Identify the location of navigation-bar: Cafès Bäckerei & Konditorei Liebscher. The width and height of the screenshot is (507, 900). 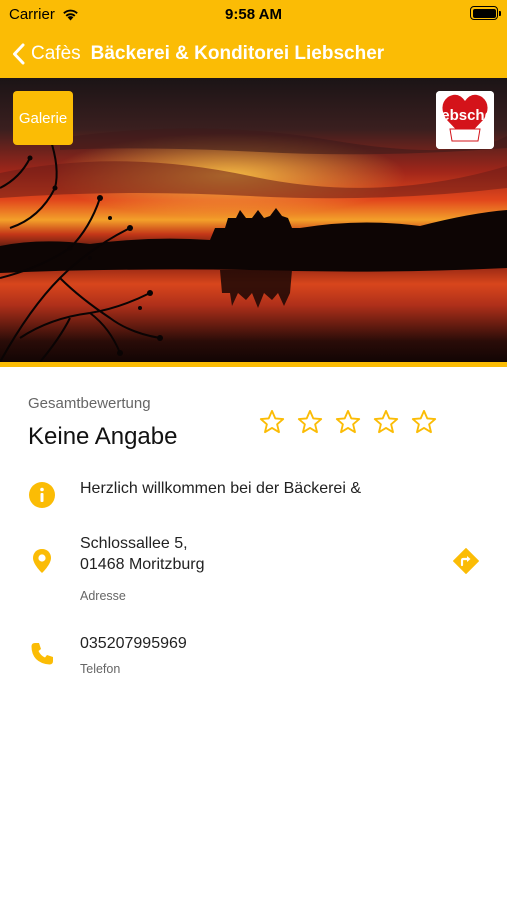
(253, 54).